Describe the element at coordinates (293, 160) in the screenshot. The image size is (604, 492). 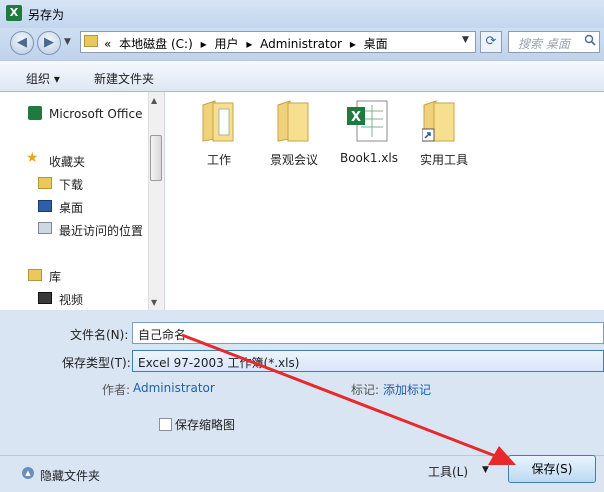
I see `file-name: 景观会议` at that location.